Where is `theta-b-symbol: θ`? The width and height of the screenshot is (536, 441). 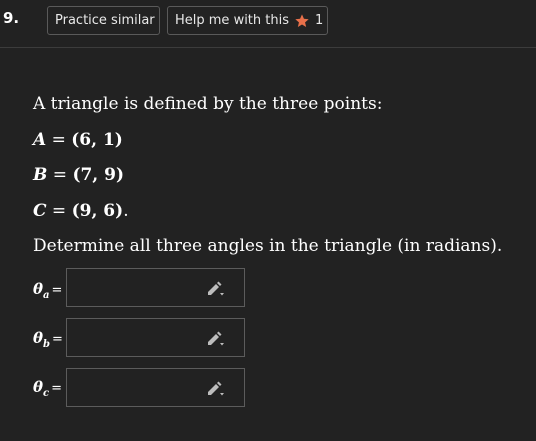 theta-b-symbol: θ is located at coordinates (38, 338).